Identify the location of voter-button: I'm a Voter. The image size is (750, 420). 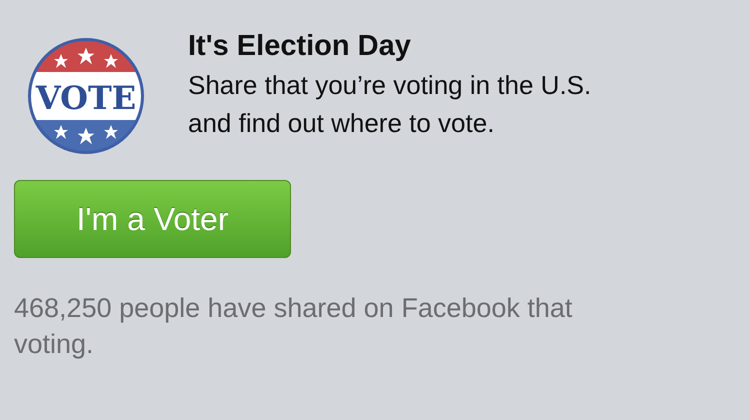
(152, 219).